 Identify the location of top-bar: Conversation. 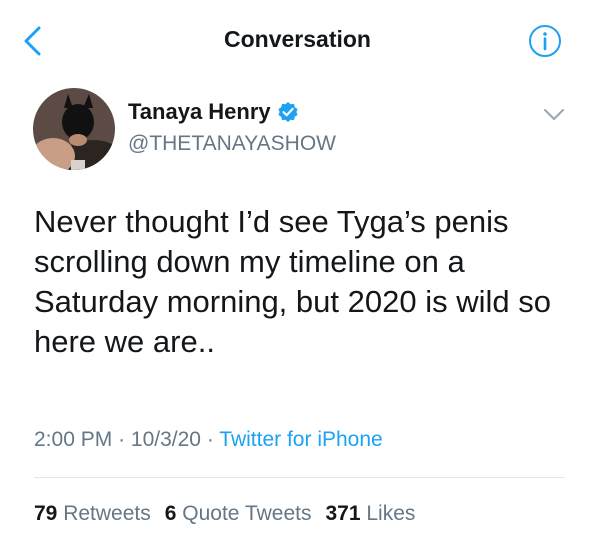
(297, 40).